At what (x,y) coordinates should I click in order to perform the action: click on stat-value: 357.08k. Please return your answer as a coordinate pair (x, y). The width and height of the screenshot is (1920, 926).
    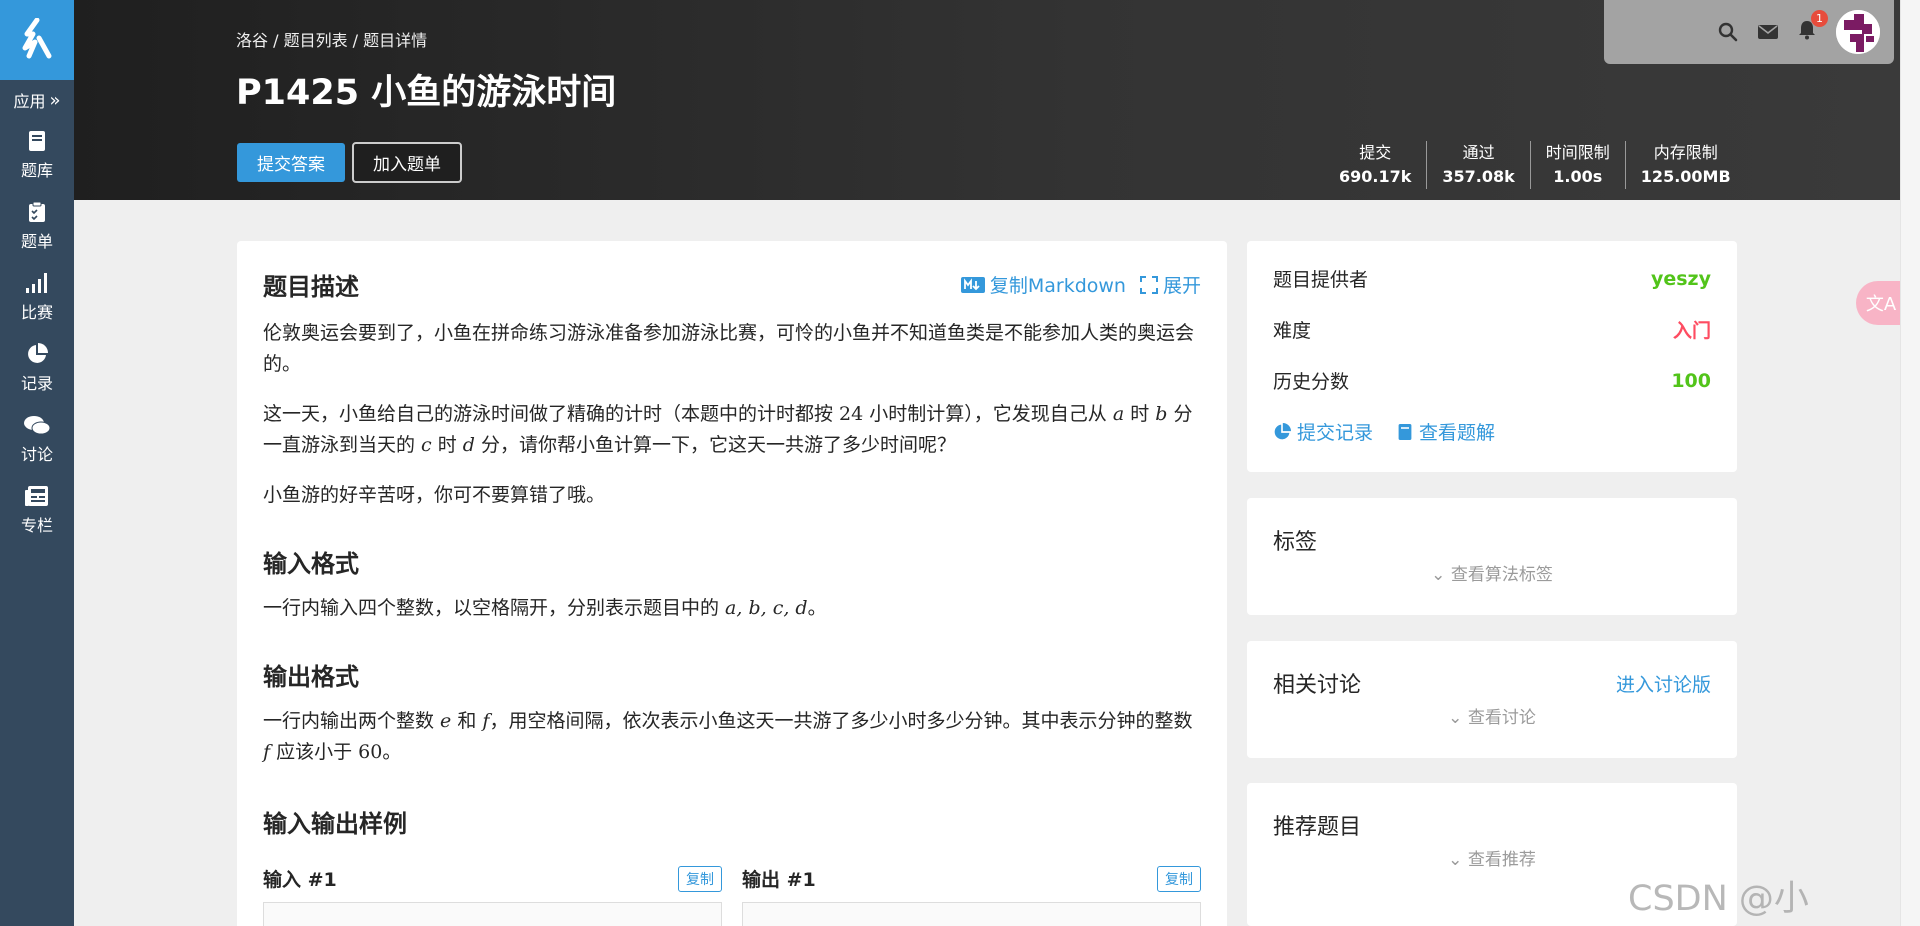
    Looking at the image, I should click on (1478, 176).